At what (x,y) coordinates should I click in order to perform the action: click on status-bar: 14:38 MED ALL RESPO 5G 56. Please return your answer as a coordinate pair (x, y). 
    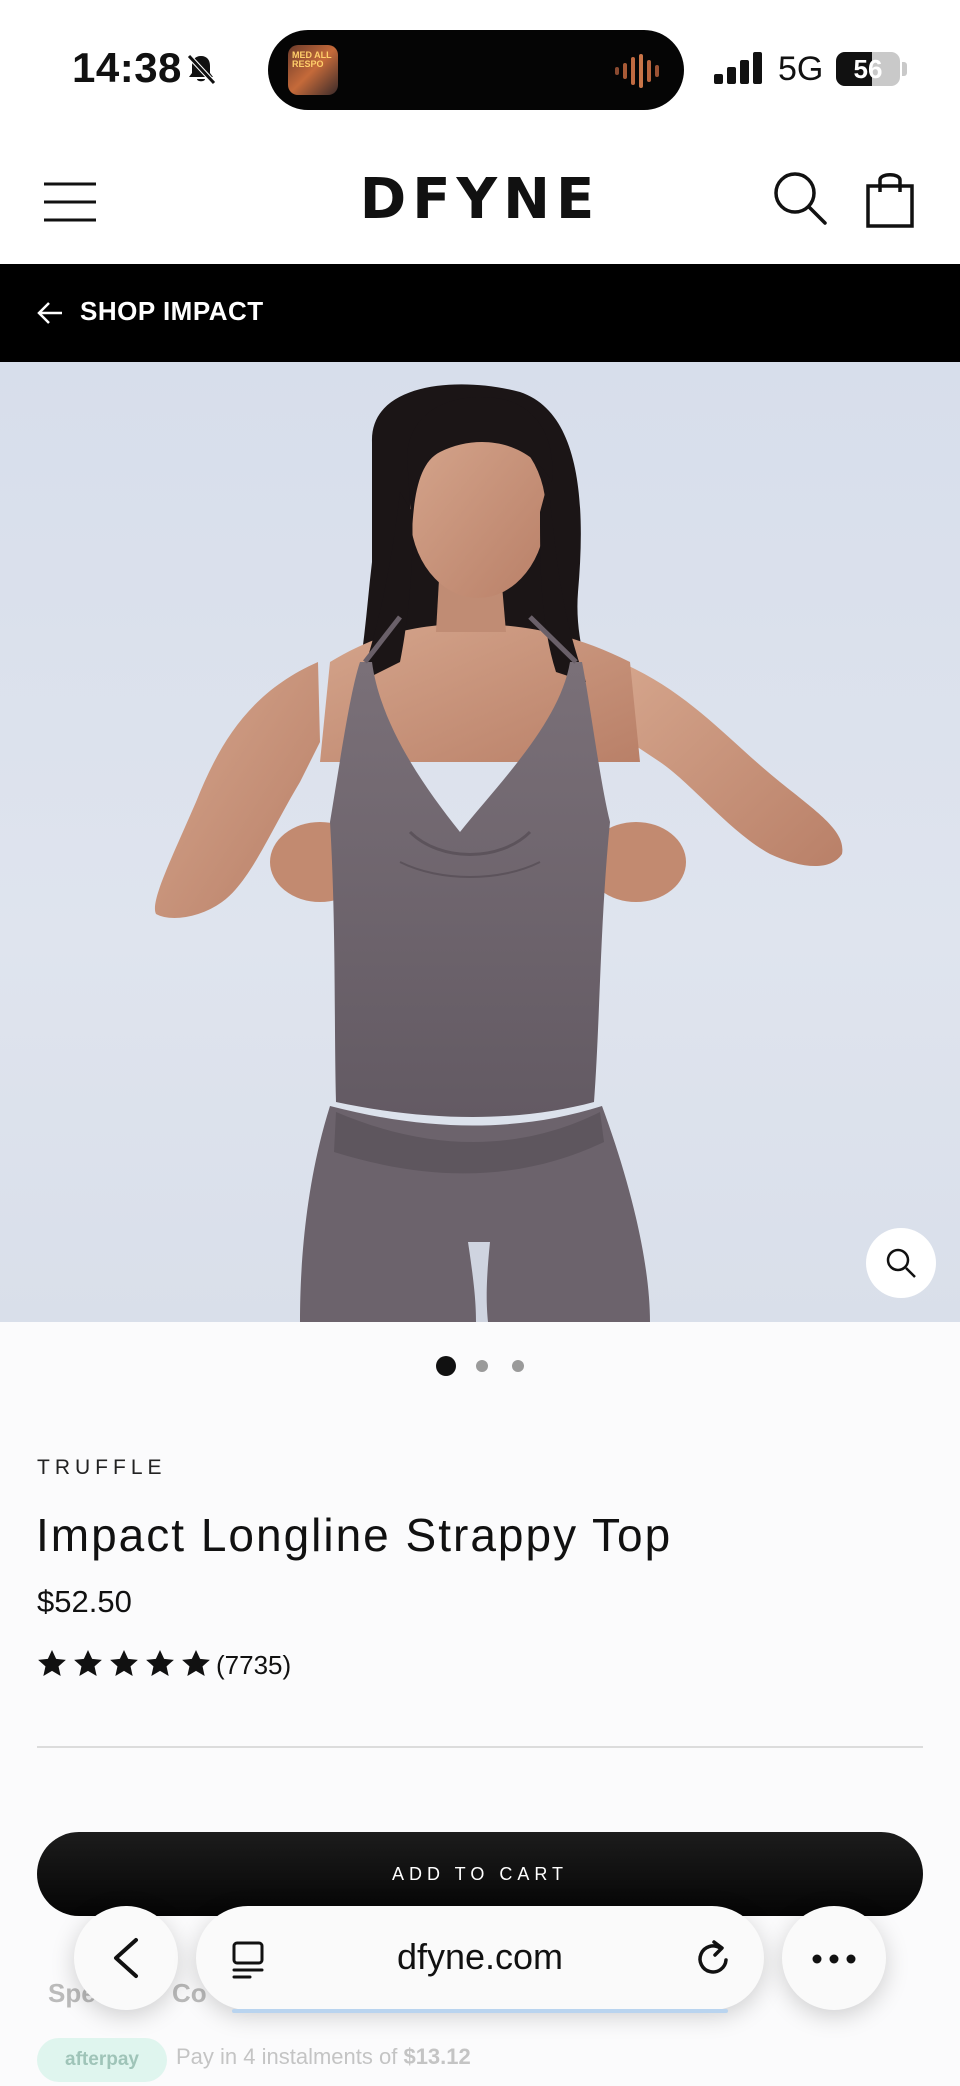
    Looking at the image, I should click on (480, 70).